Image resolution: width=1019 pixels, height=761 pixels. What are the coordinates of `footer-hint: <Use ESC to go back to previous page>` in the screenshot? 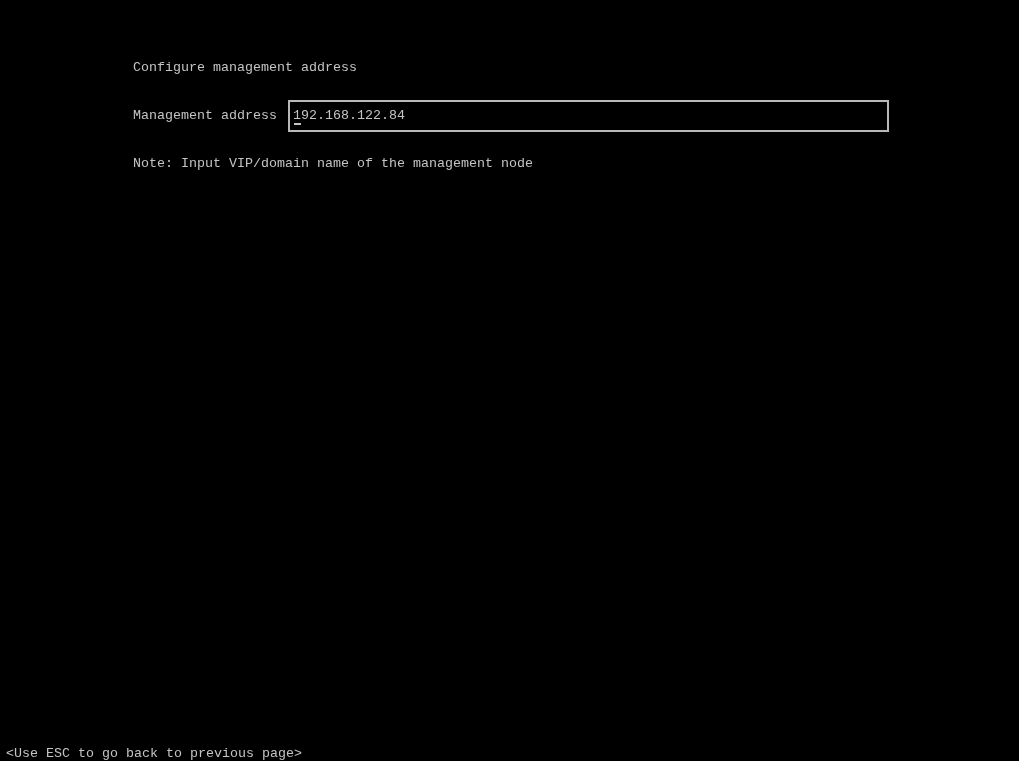 It's located at (154, 753).